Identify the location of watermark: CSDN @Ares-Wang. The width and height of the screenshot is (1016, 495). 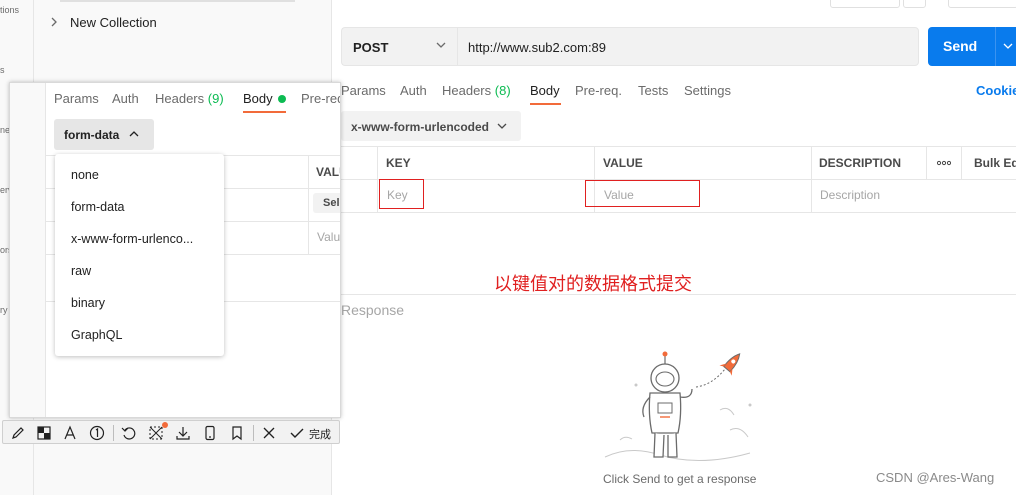
(935, 477).